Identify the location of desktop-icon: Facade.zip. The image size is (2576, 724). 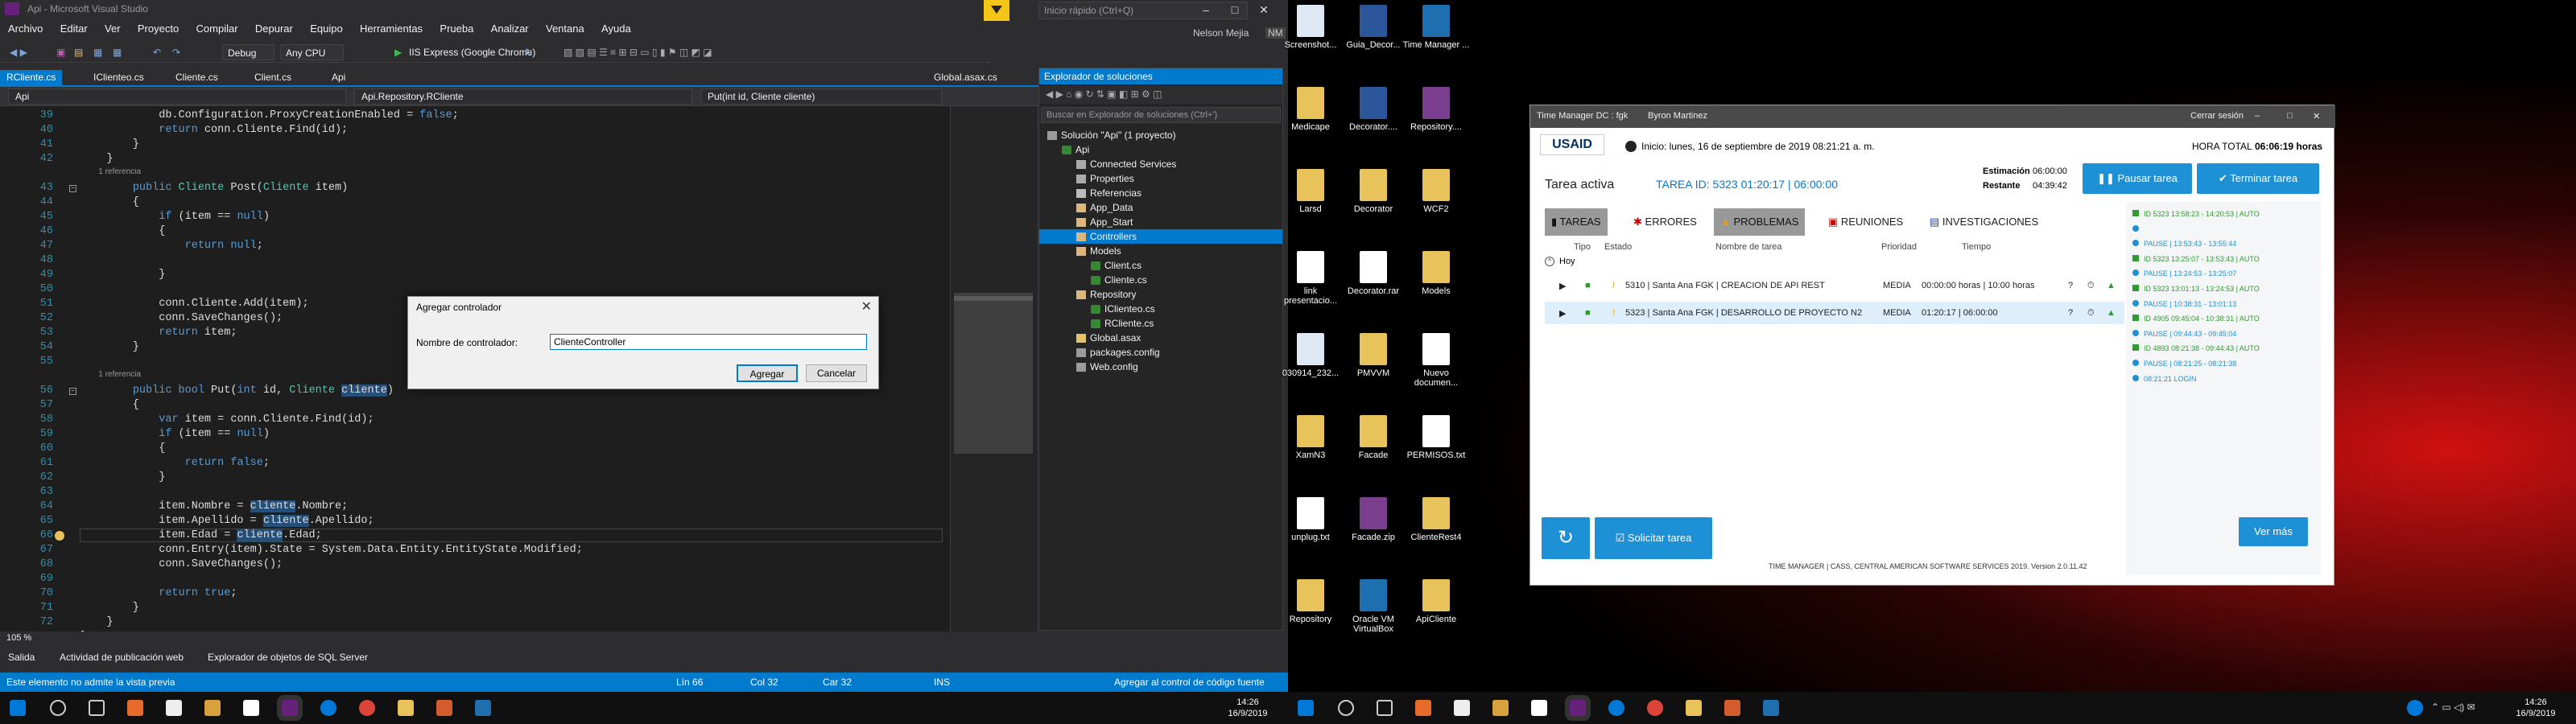
(1373, 519).